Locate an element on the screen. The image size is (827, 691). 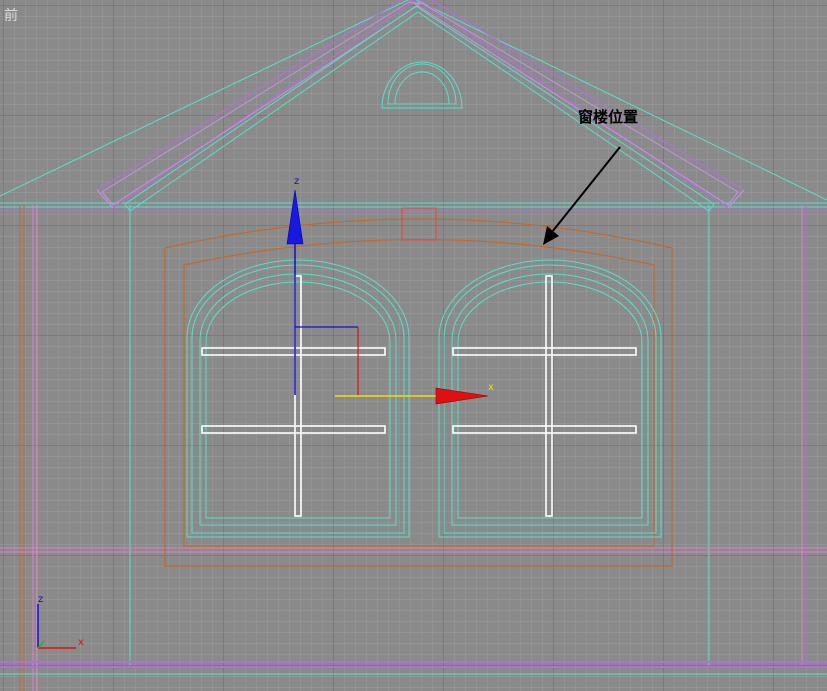
tripod-z-label: z is located at coordinates (40, 599).